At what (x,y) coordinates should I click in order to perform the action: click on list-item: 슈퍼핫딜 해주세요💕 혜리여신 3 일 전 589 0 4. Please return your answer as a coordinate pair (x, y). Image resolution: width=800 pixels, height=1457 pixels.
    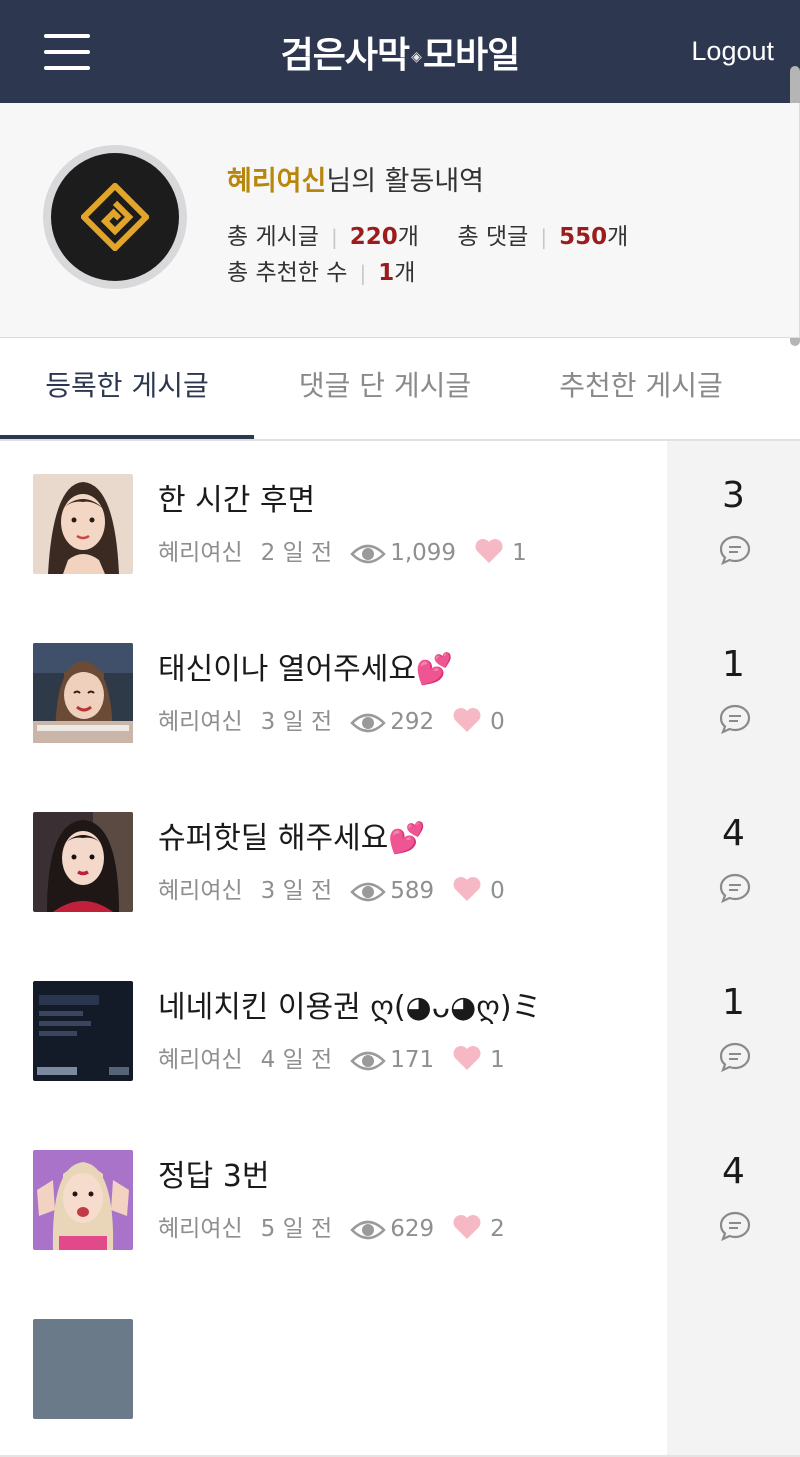
    Looking at the image, I should click on (400, 864).